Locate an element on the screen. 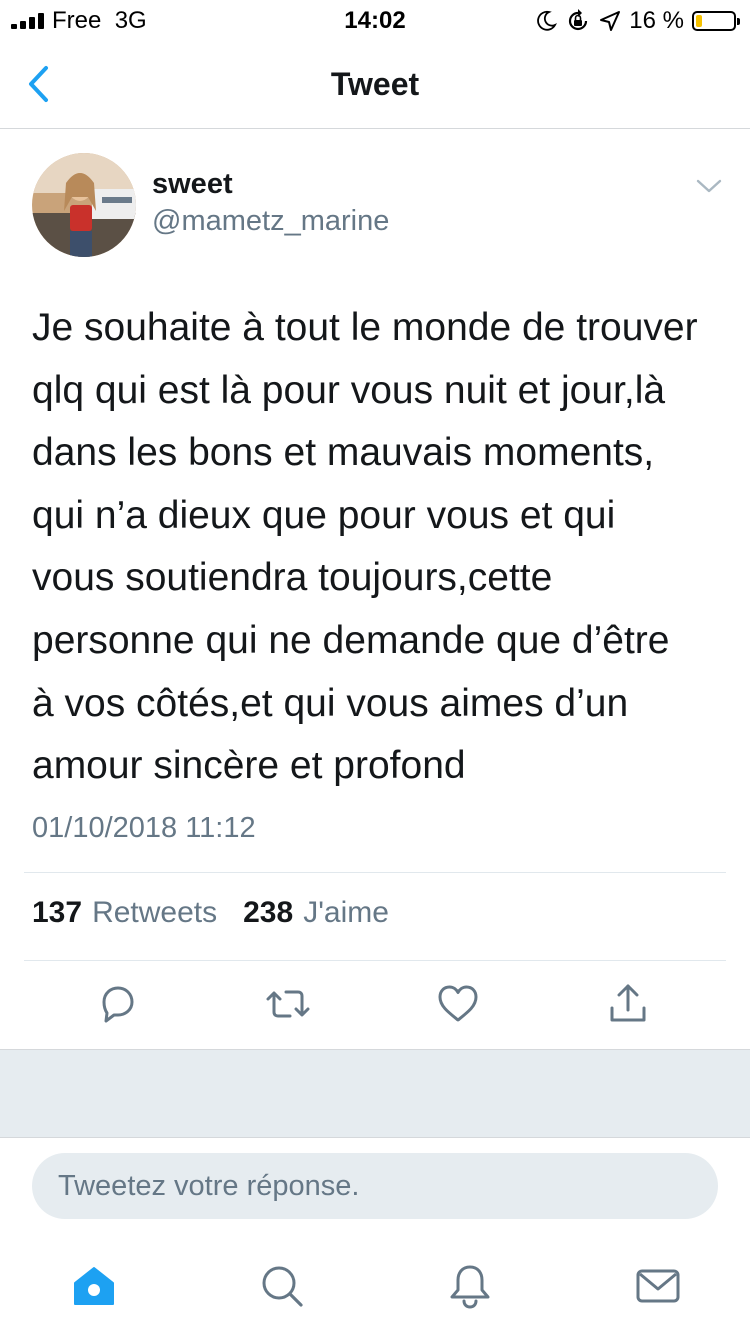 The width and height of the screenshot is (750, 1334). avatar-image is located at coordinates (84, 205).